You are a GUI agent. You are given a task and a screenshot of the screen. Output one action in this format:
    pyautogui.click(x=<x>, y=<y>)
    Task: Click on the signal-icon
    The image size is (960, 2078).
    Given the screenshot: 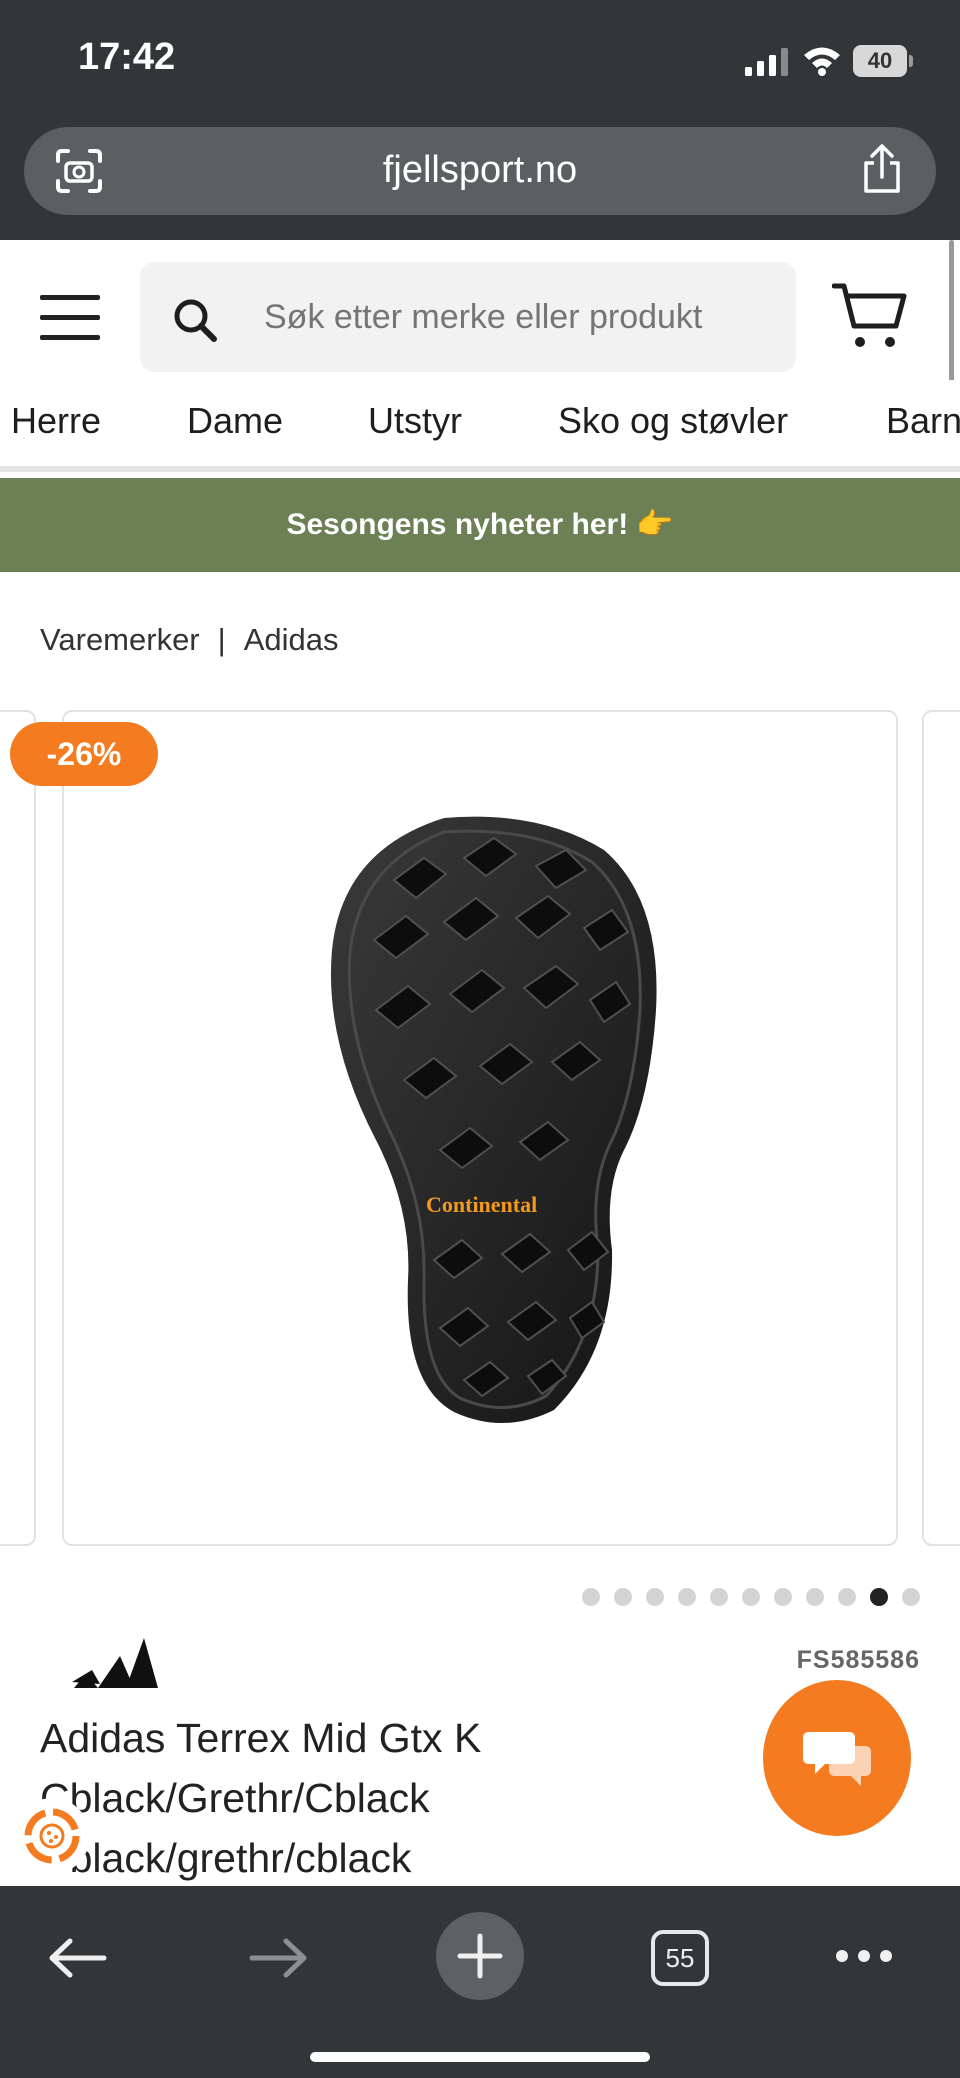 What is the action you would take?
    pyautogui.click(x=766, y=62)
    